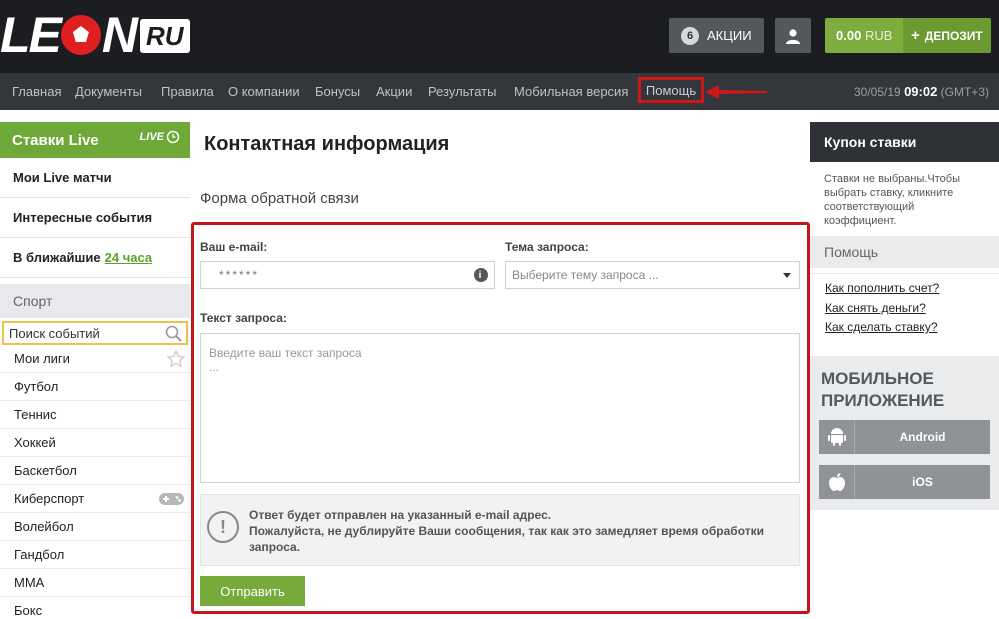 The width and height of the screenshot is (999, 619). What do you see at coordinates (690, 35) in the screenshot?
I see `promo-count-badge: 6` at bounding box center [690, 35].